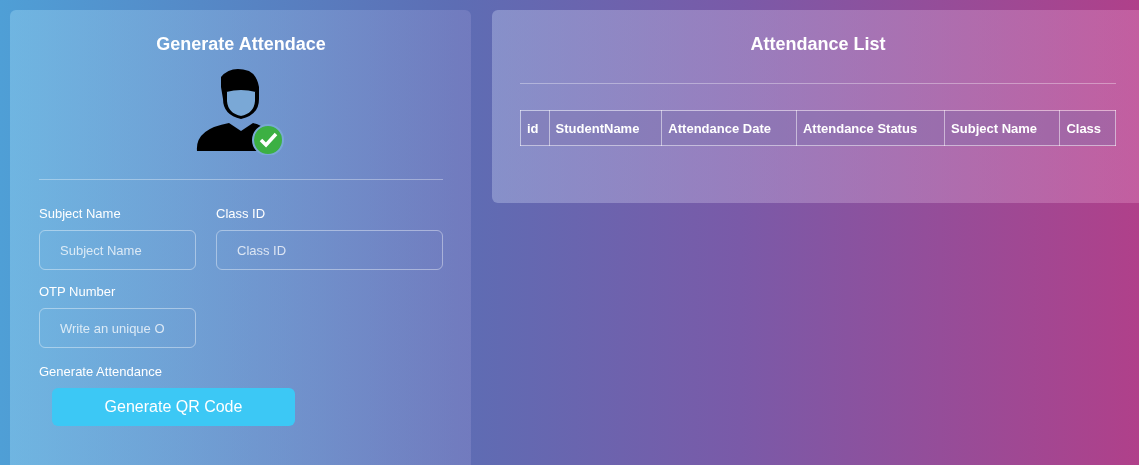 This screenshot has height=465, width=1139. Describe the element at coordinates (870, 128) in the screenshot. I see `column-header: Attendance Status` at that location.